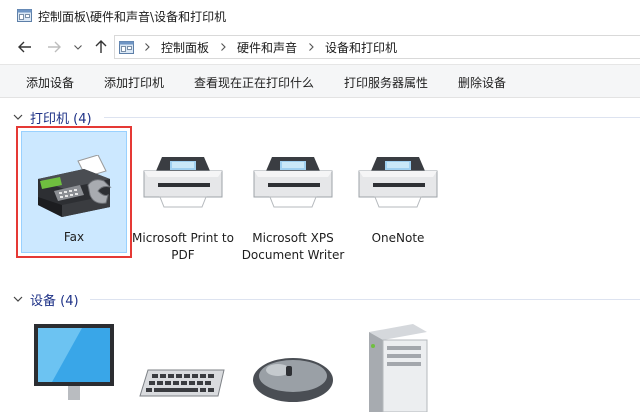  I want to click on printer-tile-onenote: OneNote, so click(398, 192).